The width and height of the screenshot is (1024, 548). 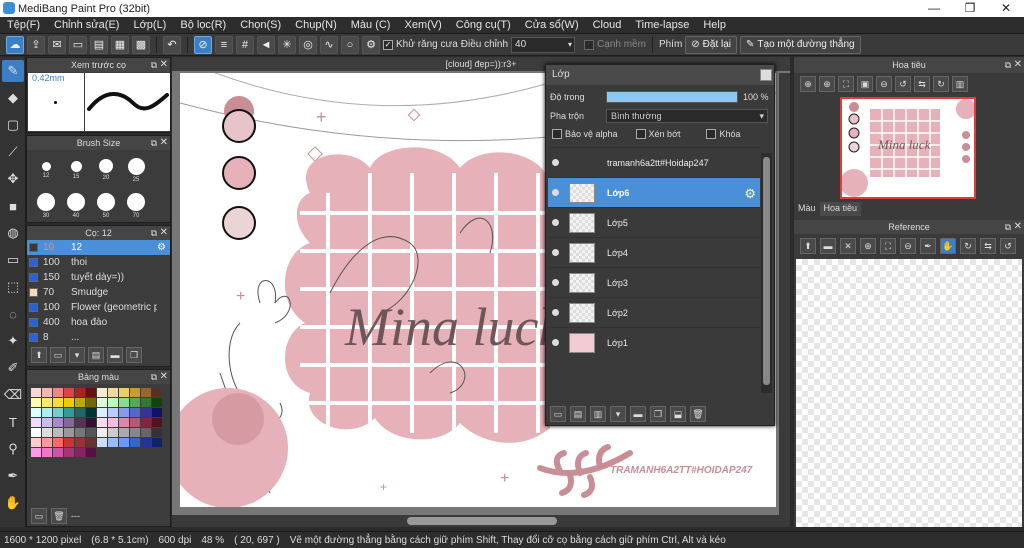 What do you see at coordinates (13, 449) in the screenshot?
I see `operation-tool-icon: ⚲` at bounding box center [13, 449].